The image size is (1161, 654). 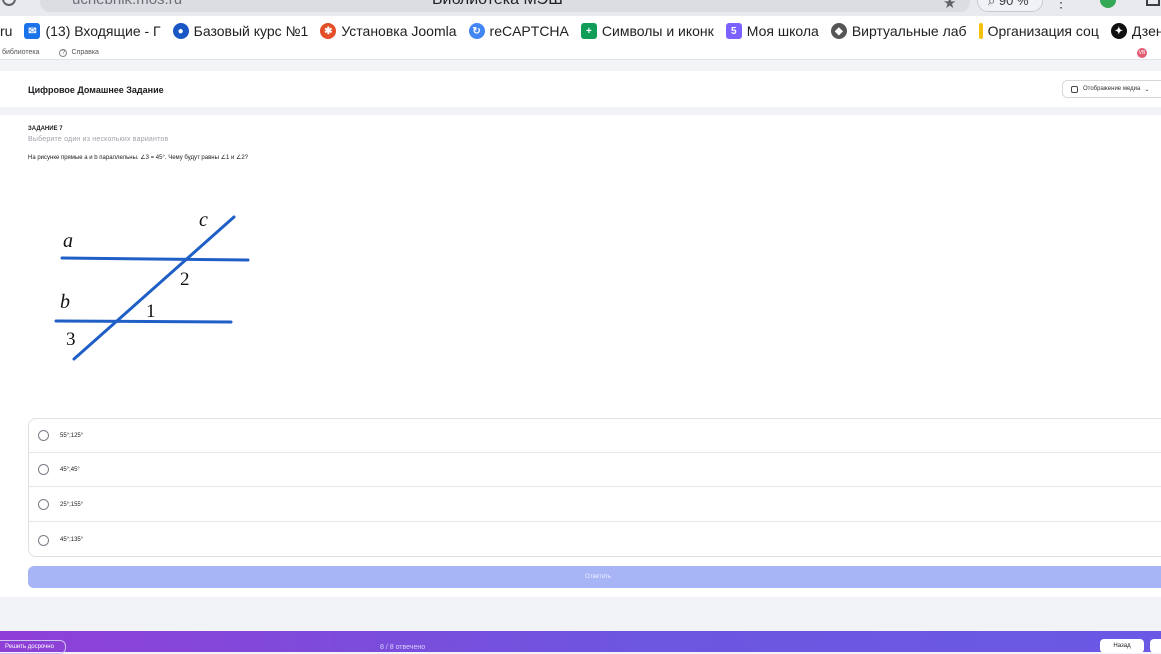 I want to click on bookmark-star-icon: ★, so click(x=949, y=6).